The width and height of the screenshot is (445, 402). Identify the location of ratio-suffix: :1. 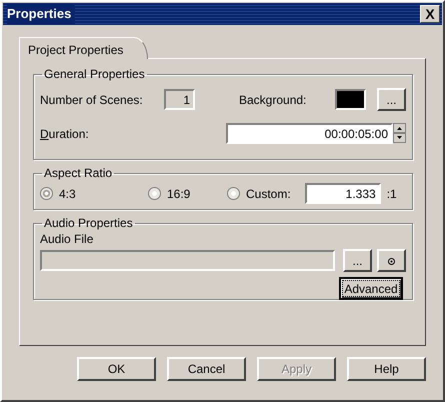
(391, 194).